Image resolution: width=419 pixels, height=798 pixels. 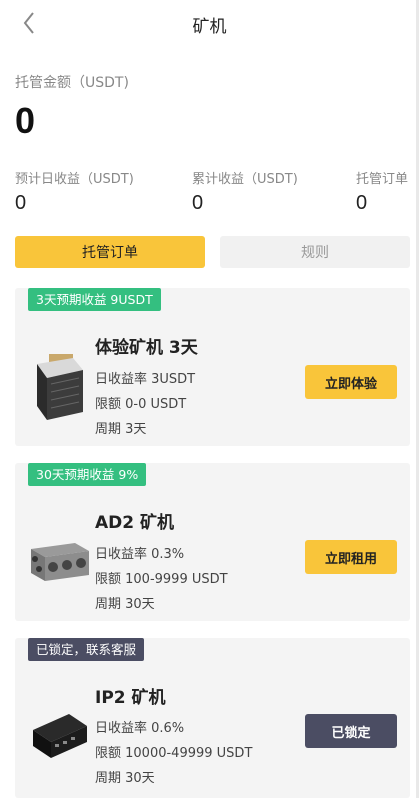 What do you see at coordinates (382, 179) in the screenshot?
I see `orders-label: 托管订单` at bounding box center [382, 179].